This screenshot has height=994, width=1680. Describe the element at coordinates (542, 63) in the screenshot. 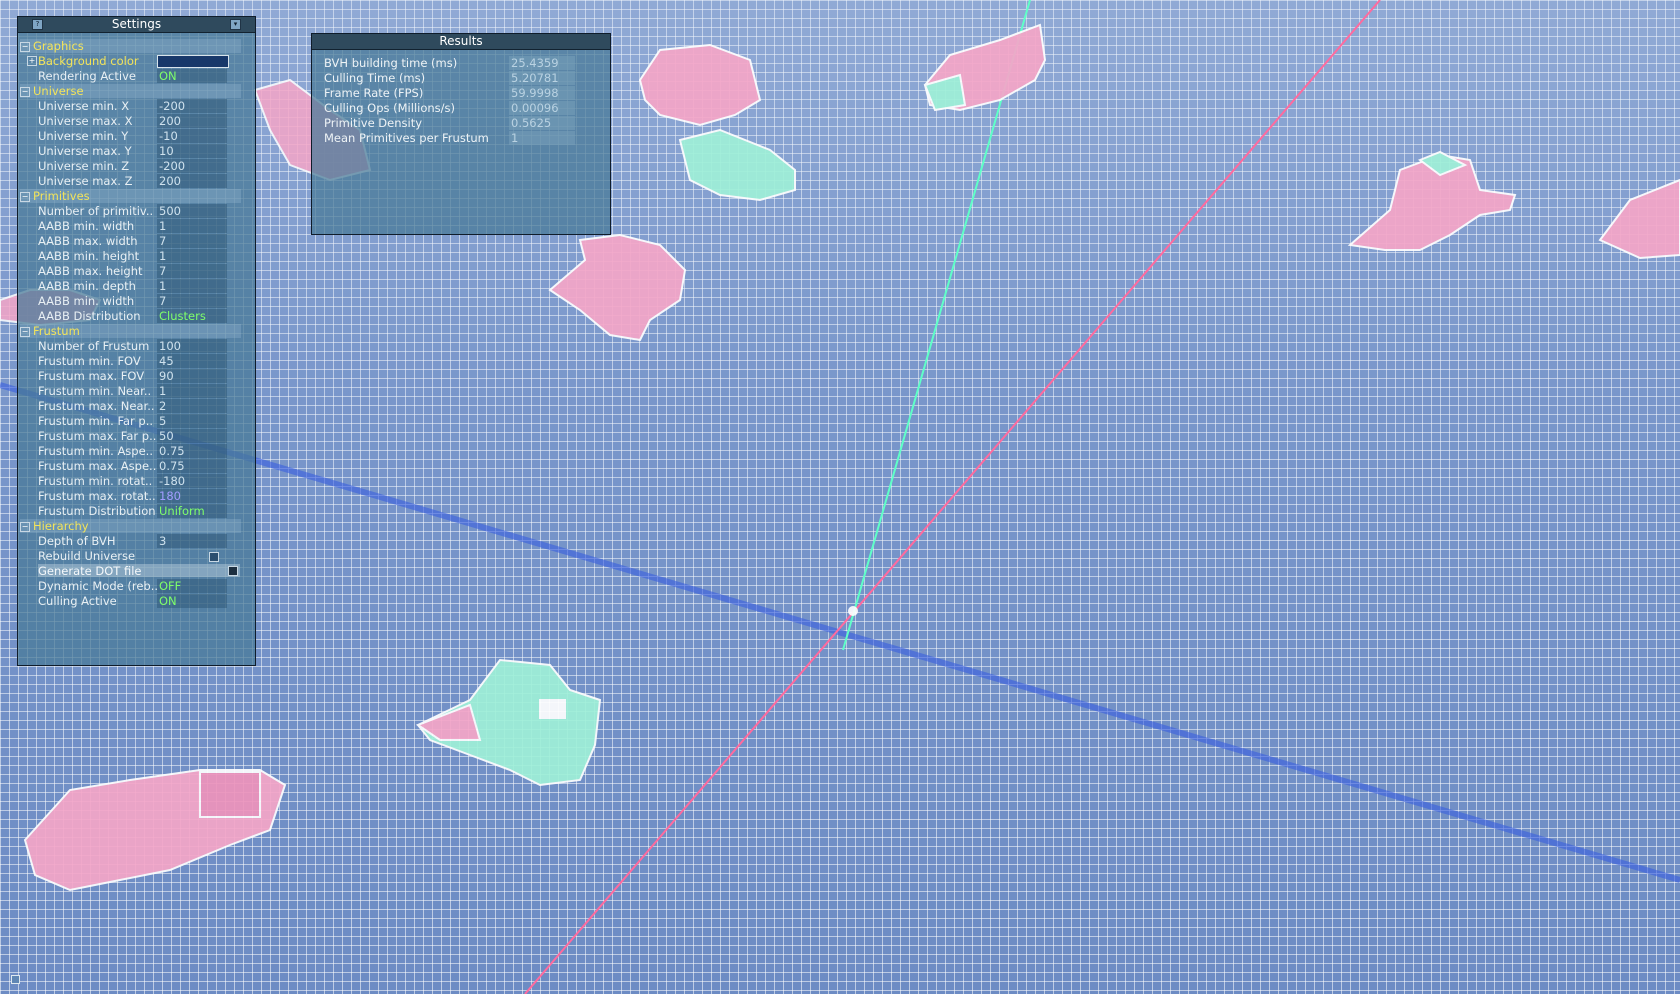

I see `result-value: 25.4359` at that location.